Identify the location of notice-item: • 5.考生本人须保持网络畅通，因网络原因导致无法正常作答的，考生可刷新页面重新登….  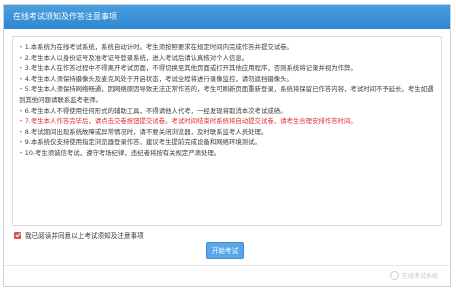
(227, 94).